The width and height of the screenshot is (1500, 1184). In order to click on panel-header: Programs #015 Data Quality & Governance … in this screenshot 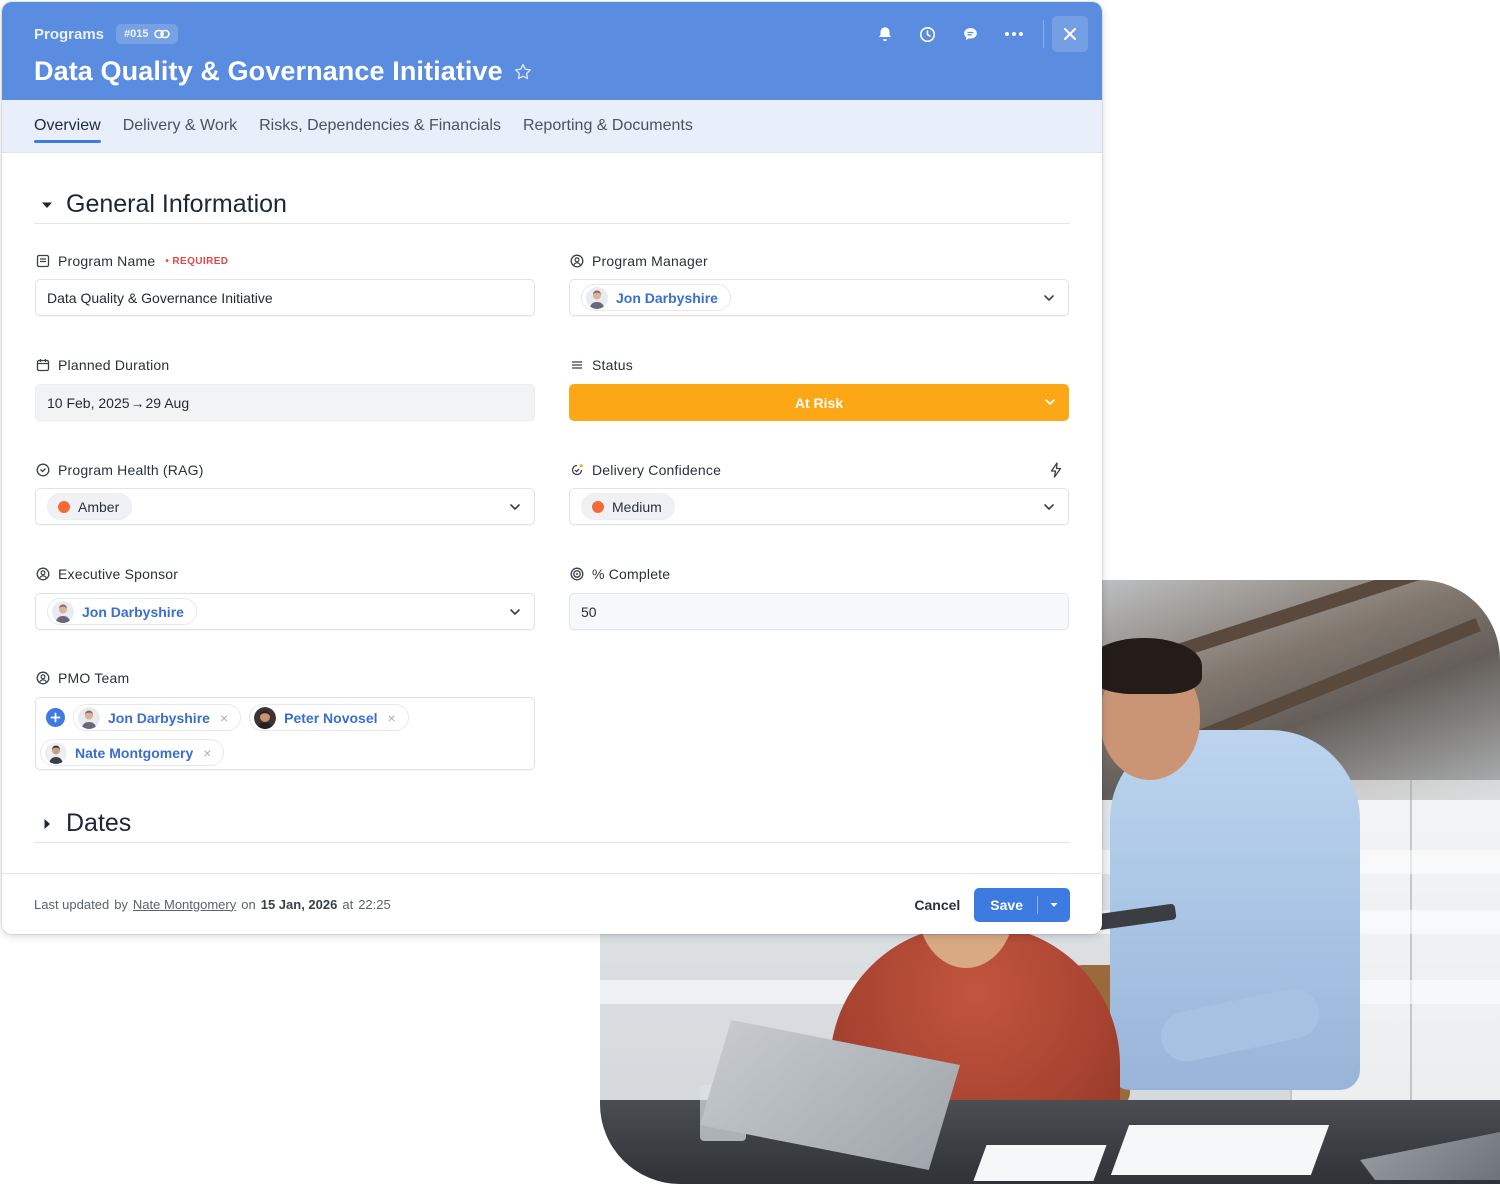, I will do `click(552, 51)`.